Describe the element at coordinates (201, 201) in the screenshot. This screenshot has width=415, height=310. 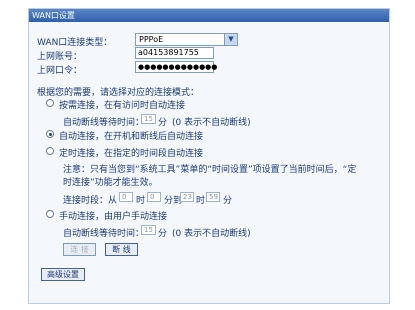
I see `to-hour-unit: 时` at that location.